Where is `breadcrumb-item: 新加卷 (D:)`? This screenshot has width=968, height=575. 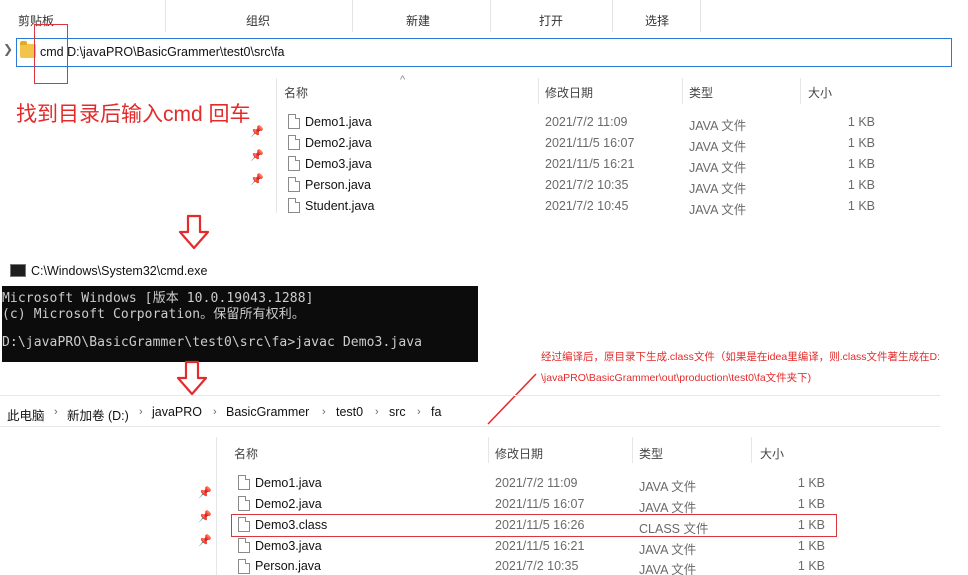 breadcrumb-item: 新加卷 (D:) is located at coordinates (98, 414).